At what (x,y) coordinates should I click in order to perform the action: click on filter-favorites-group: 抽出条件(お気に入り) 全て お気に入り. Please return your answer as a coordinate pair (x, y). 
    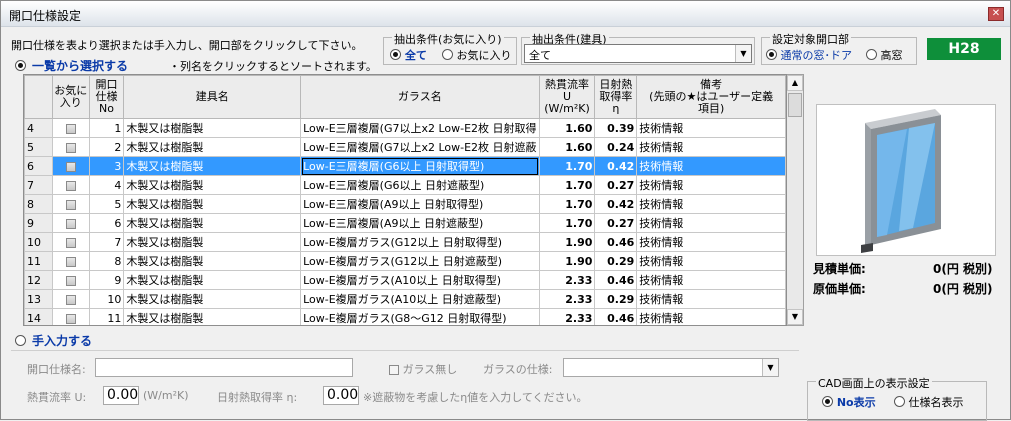
    Looking at the image, I should click on (450, 48).